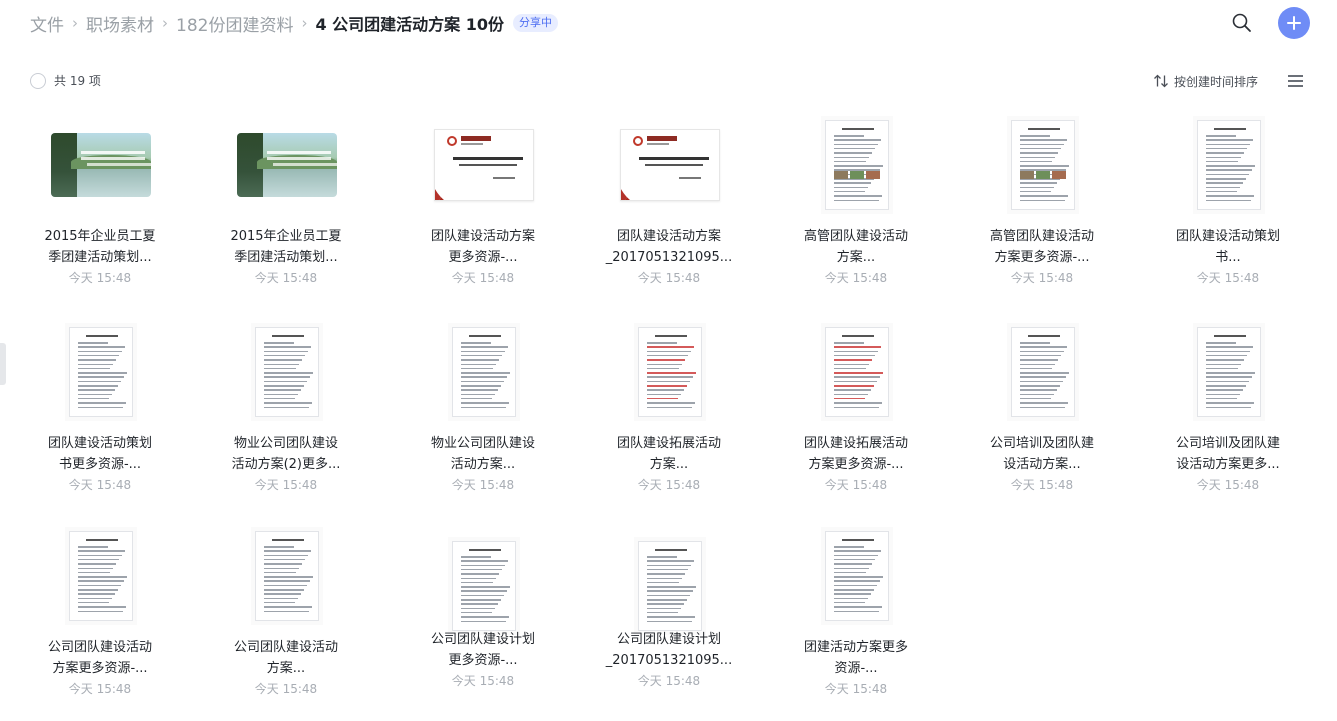 This screenshot has height=721, width=1337. Describe the element at coordinates (1228, 422) in the screenshot. I see `file-item: 公司培训及团队建 设活动方案更多... 今天 15:48` at that location.